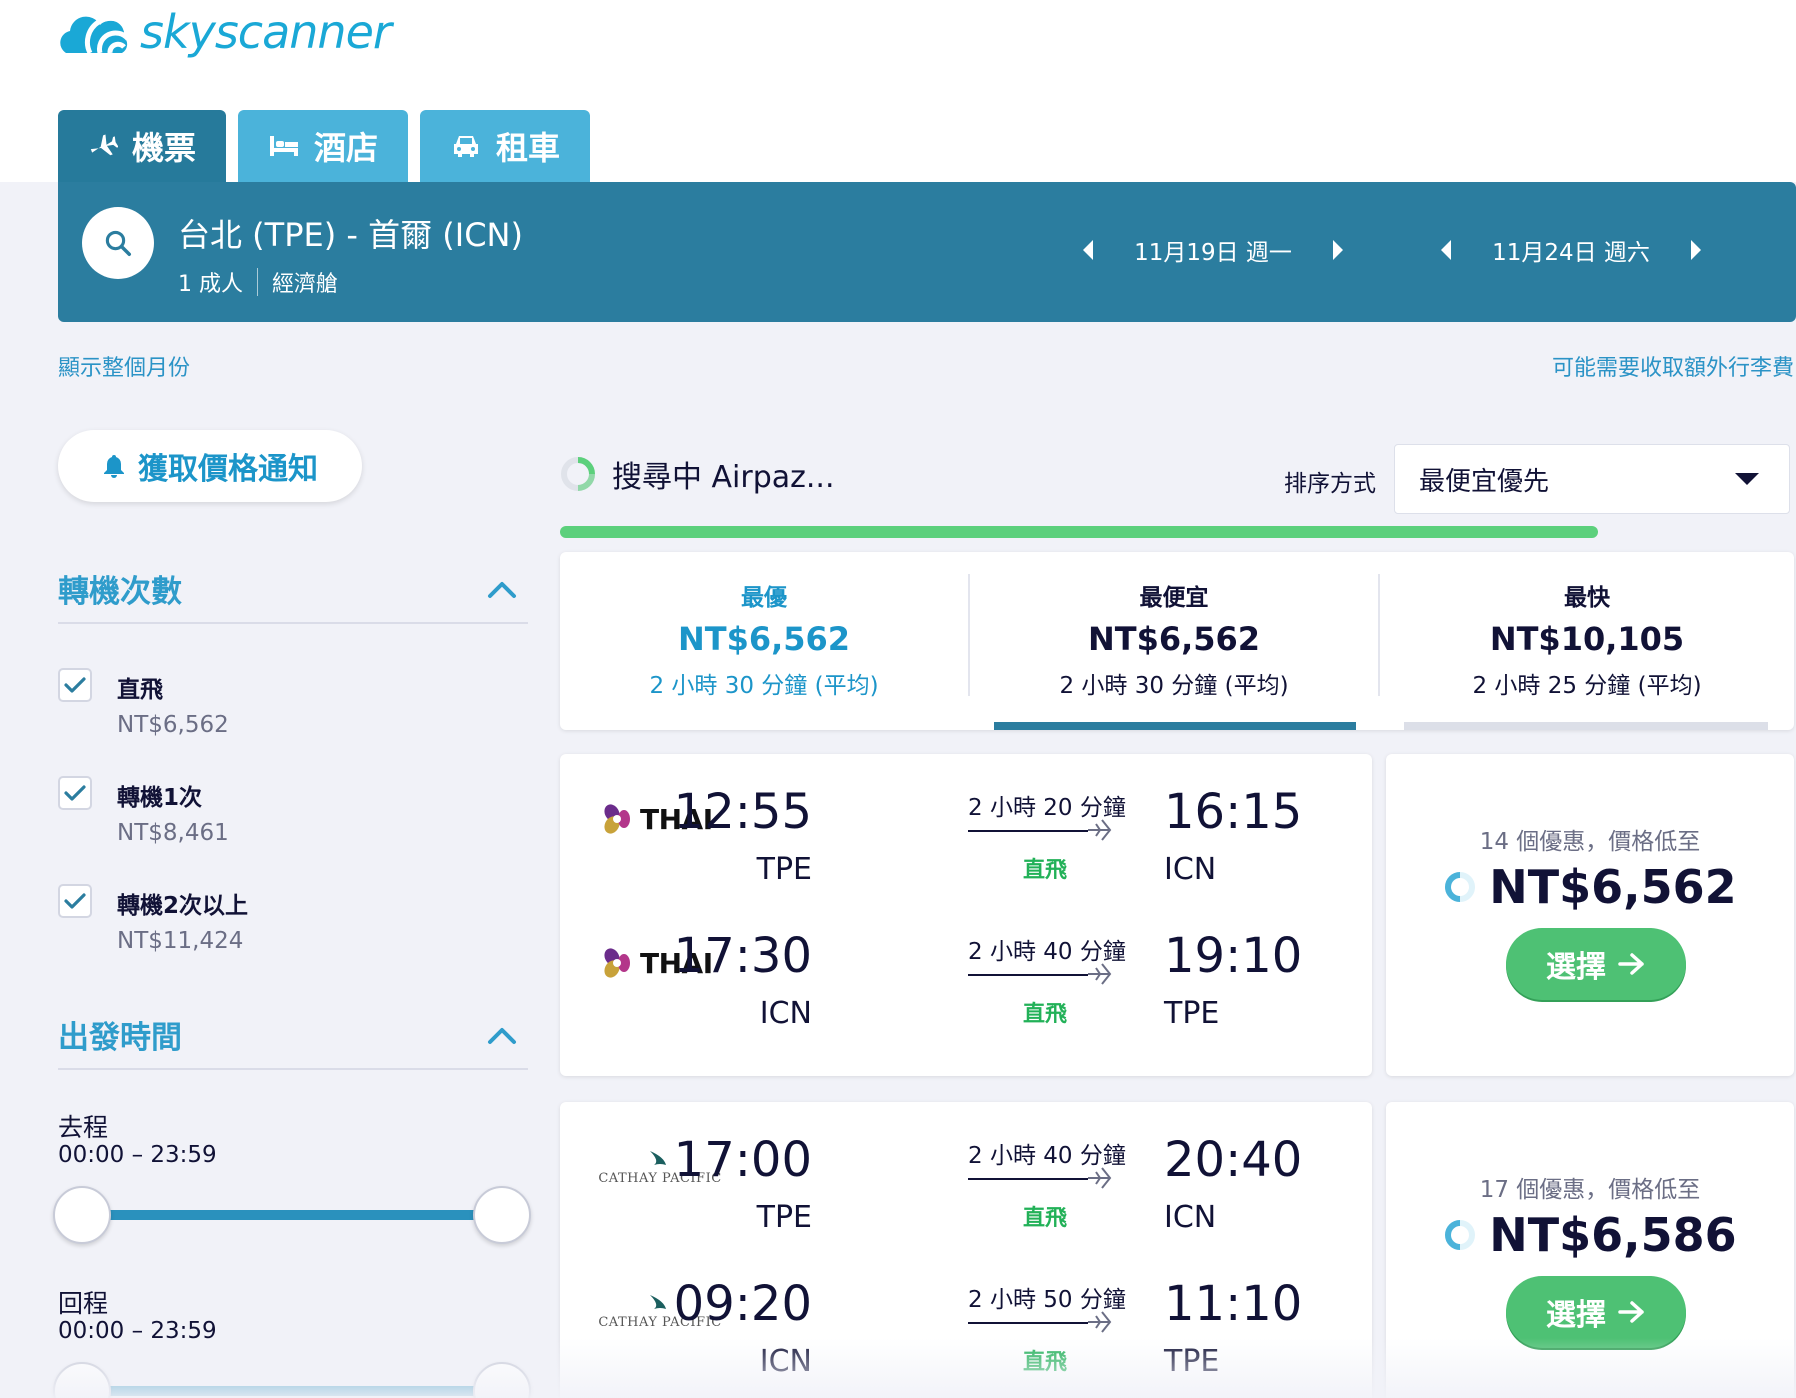 Image resolution: width=1796 pixels, height=1398 pixels. I want to click on checkbox-one-stop, so click(75, 793).